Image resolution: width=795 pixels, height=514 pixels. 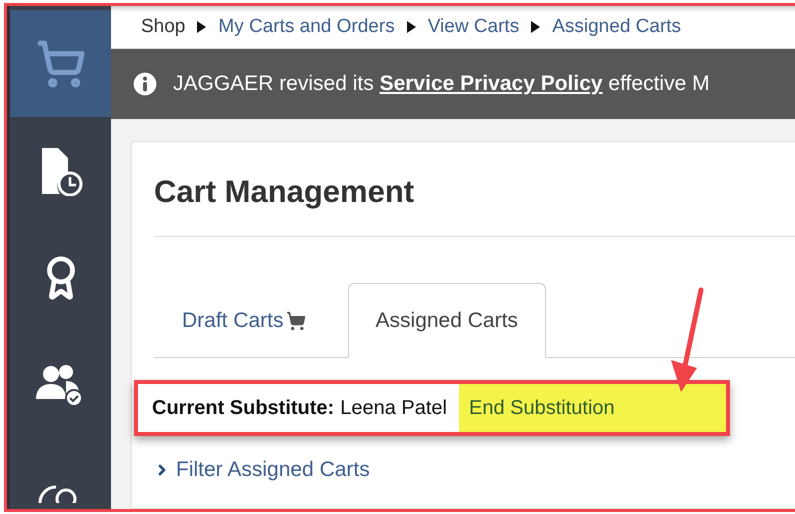 What do you see at coordinates (244, 320) in the screenshot?
I see `tab: Draft Carts` at bounding box center [244, 320].